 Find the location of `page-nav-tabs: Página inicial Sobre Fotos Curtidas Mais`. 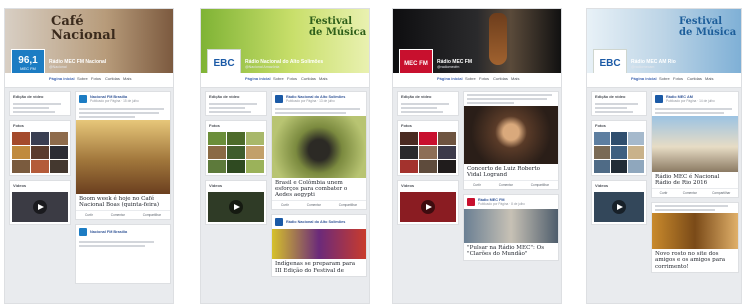

page-nav-tabs: Página inicial Sobre Fotos Curtidas Mais is located at coordinates (664, 80).